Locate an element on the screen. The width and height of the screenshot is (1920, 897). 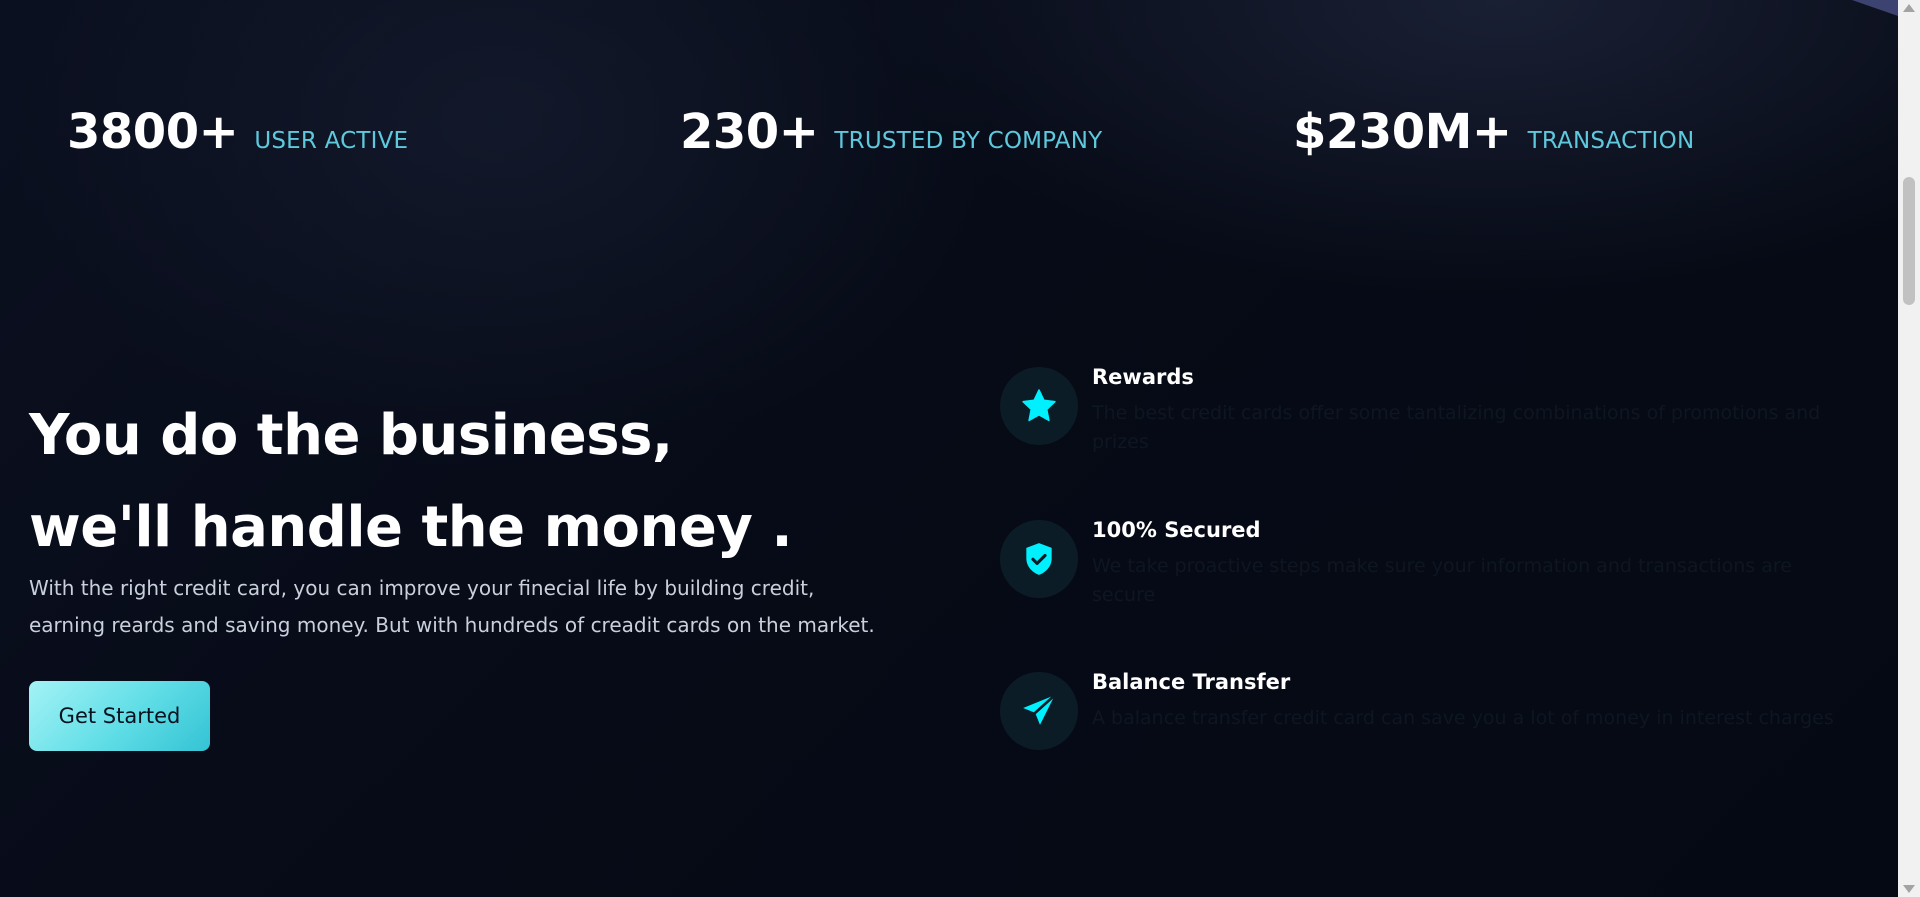
stat-value: $230M+ is located at coordinates (1402, 132).